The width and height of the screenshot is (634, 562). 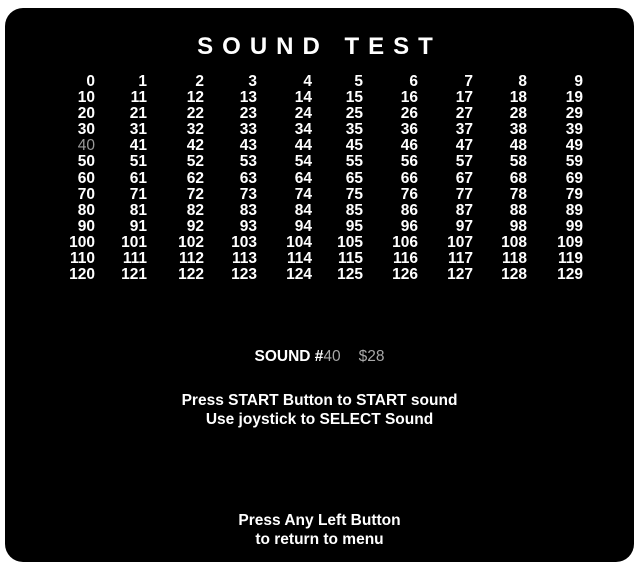 What do you see at coordinates (563, 210) in the screenshot?
I see `sound-number-89: 89` at bounding box center [563, 210].